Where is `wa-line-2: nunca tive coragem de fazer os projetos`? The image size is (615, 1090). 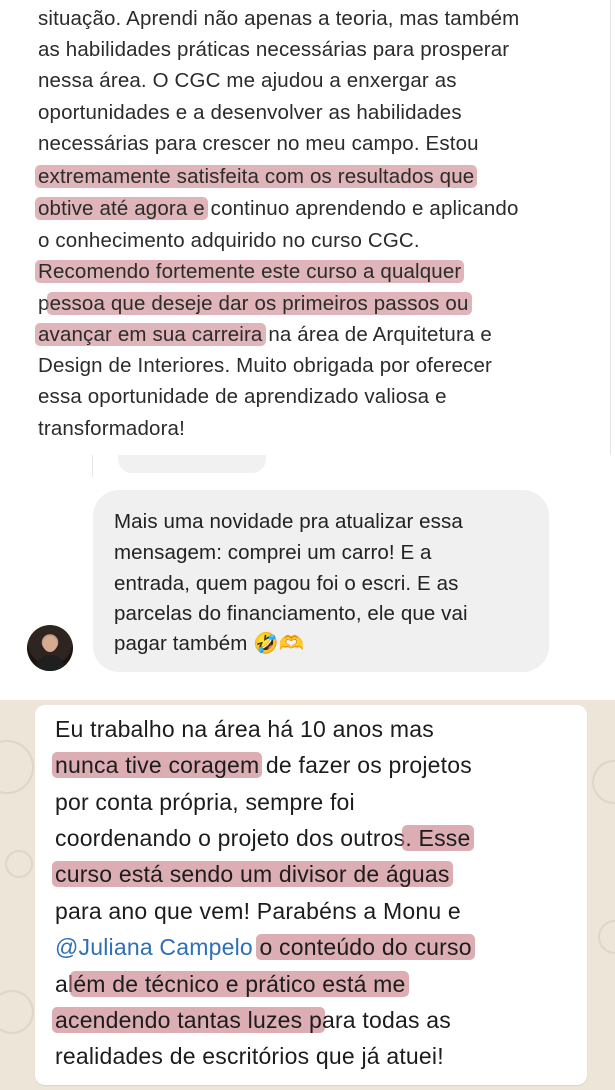
wa-line-2: nunca tive coragem de fazer os projetos is located at coordinates (262, 765).